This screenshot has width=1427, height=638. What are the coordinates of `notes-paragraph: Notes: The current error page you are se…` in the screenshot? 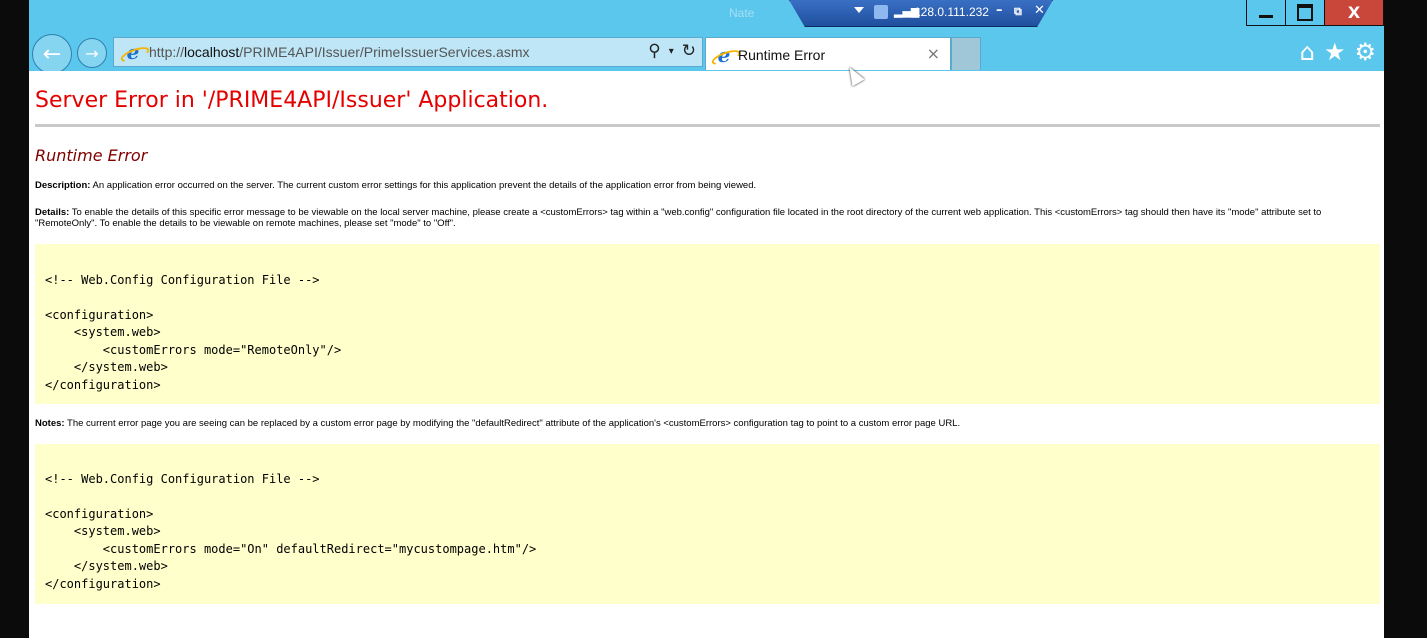 It's located at (705, 423).